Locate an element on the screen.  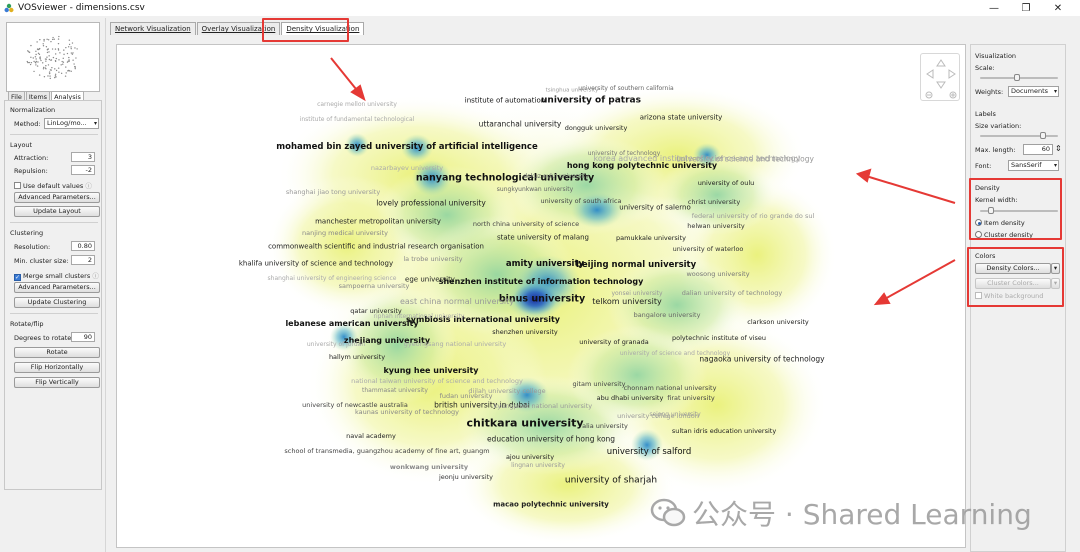
map-item-label: hallym university is located at coordinates (357, 357).